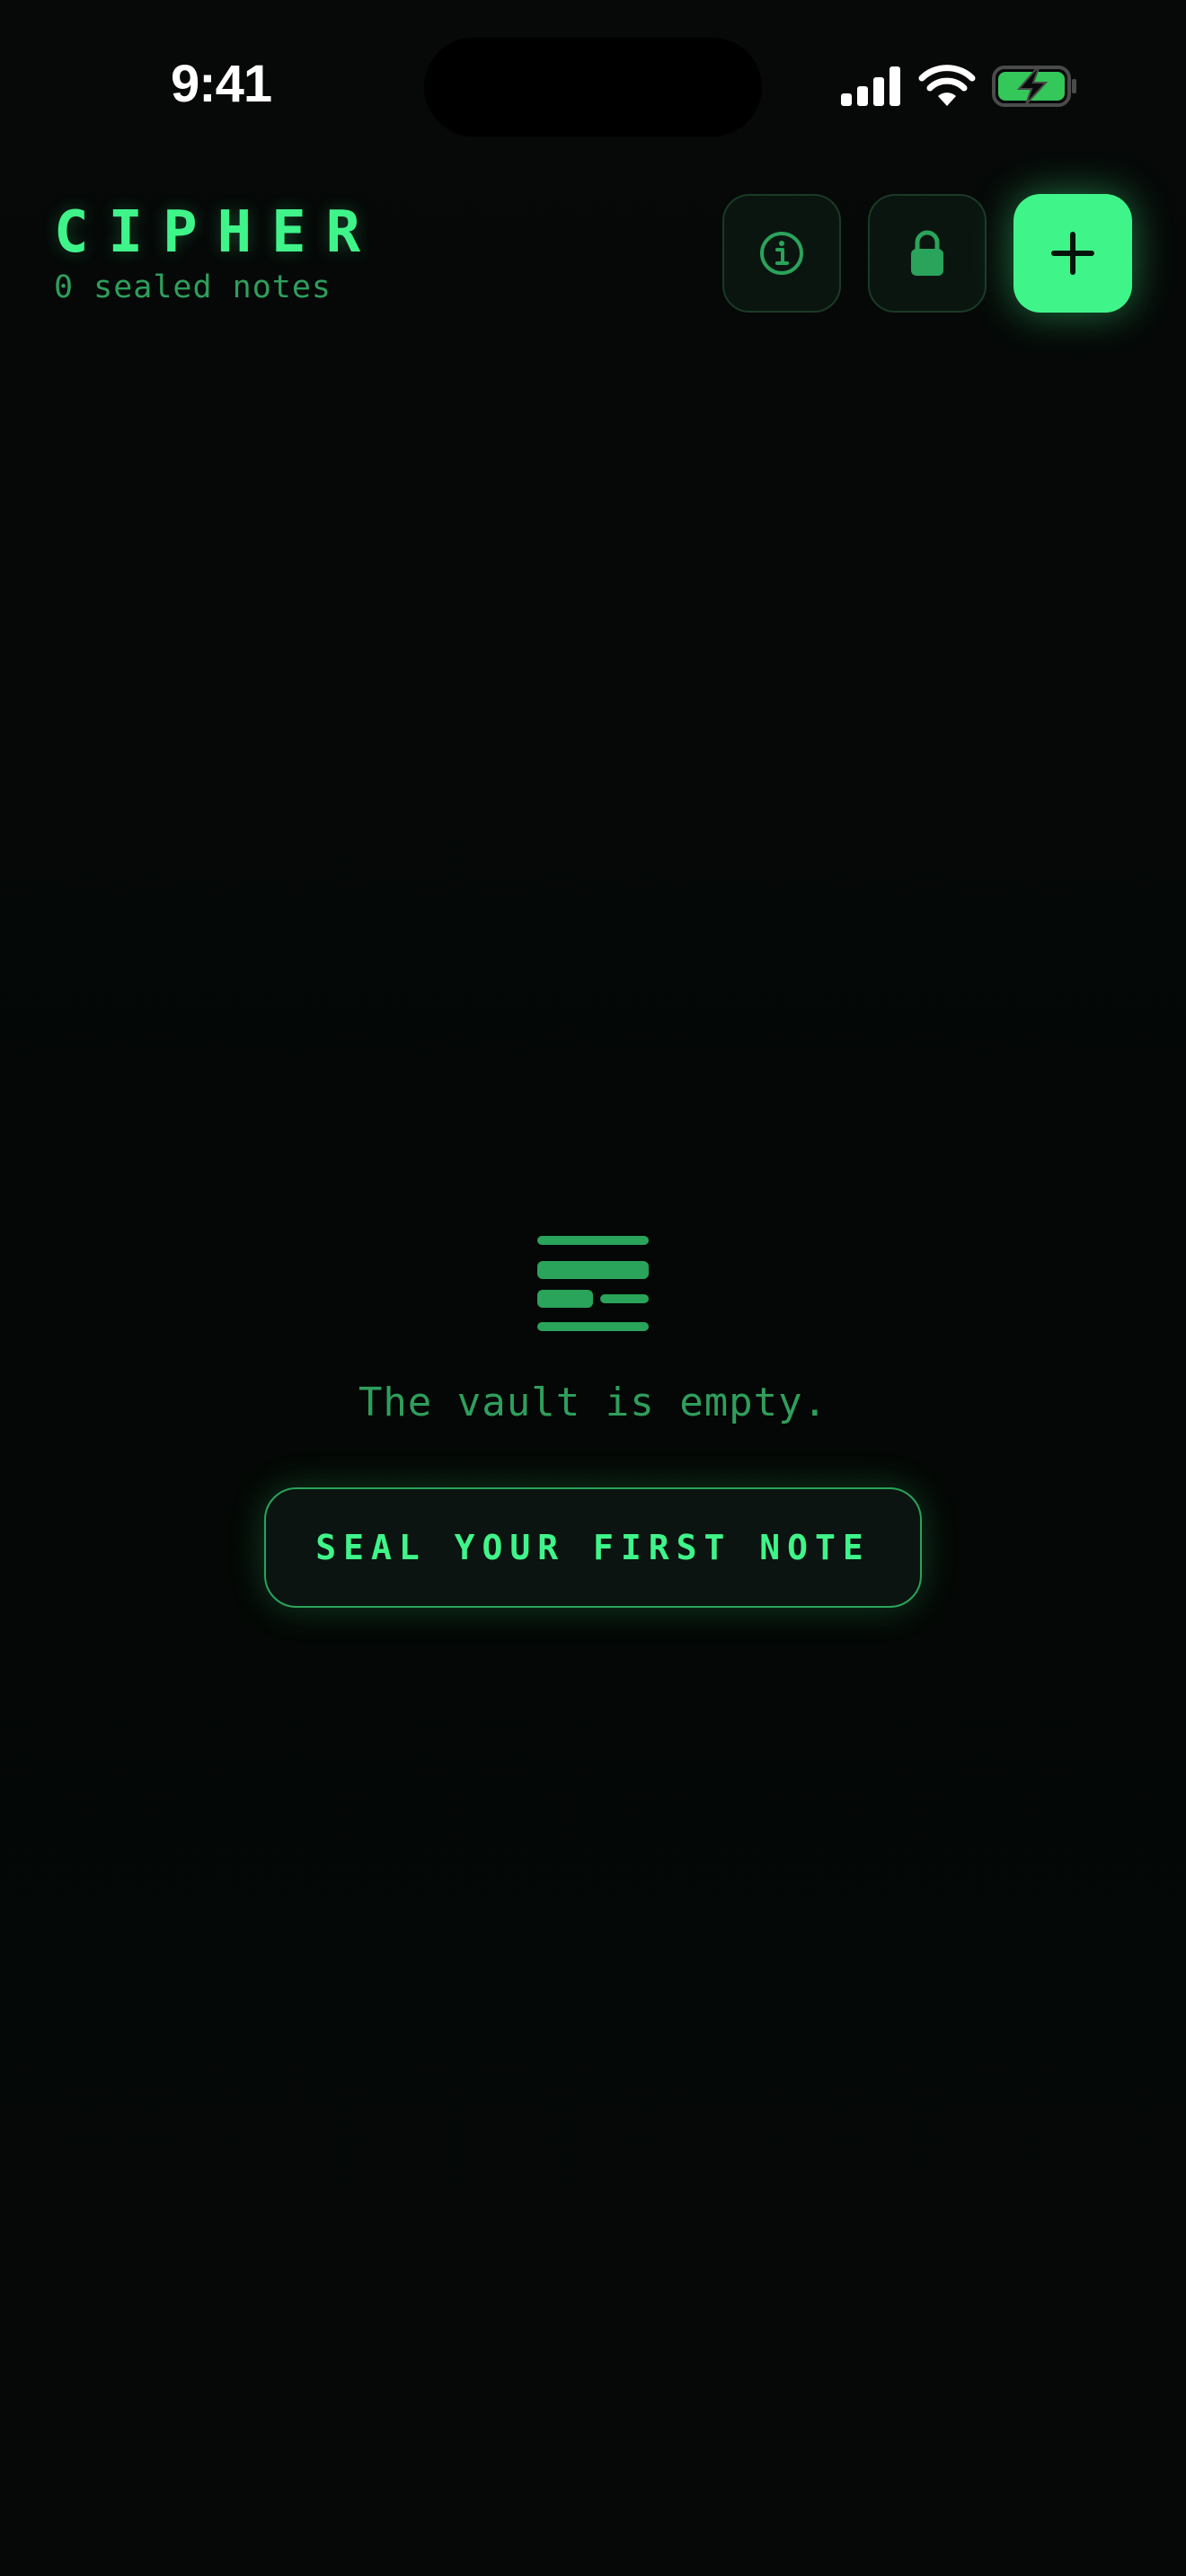  I want to click on signal-icon, so click(870, 86).